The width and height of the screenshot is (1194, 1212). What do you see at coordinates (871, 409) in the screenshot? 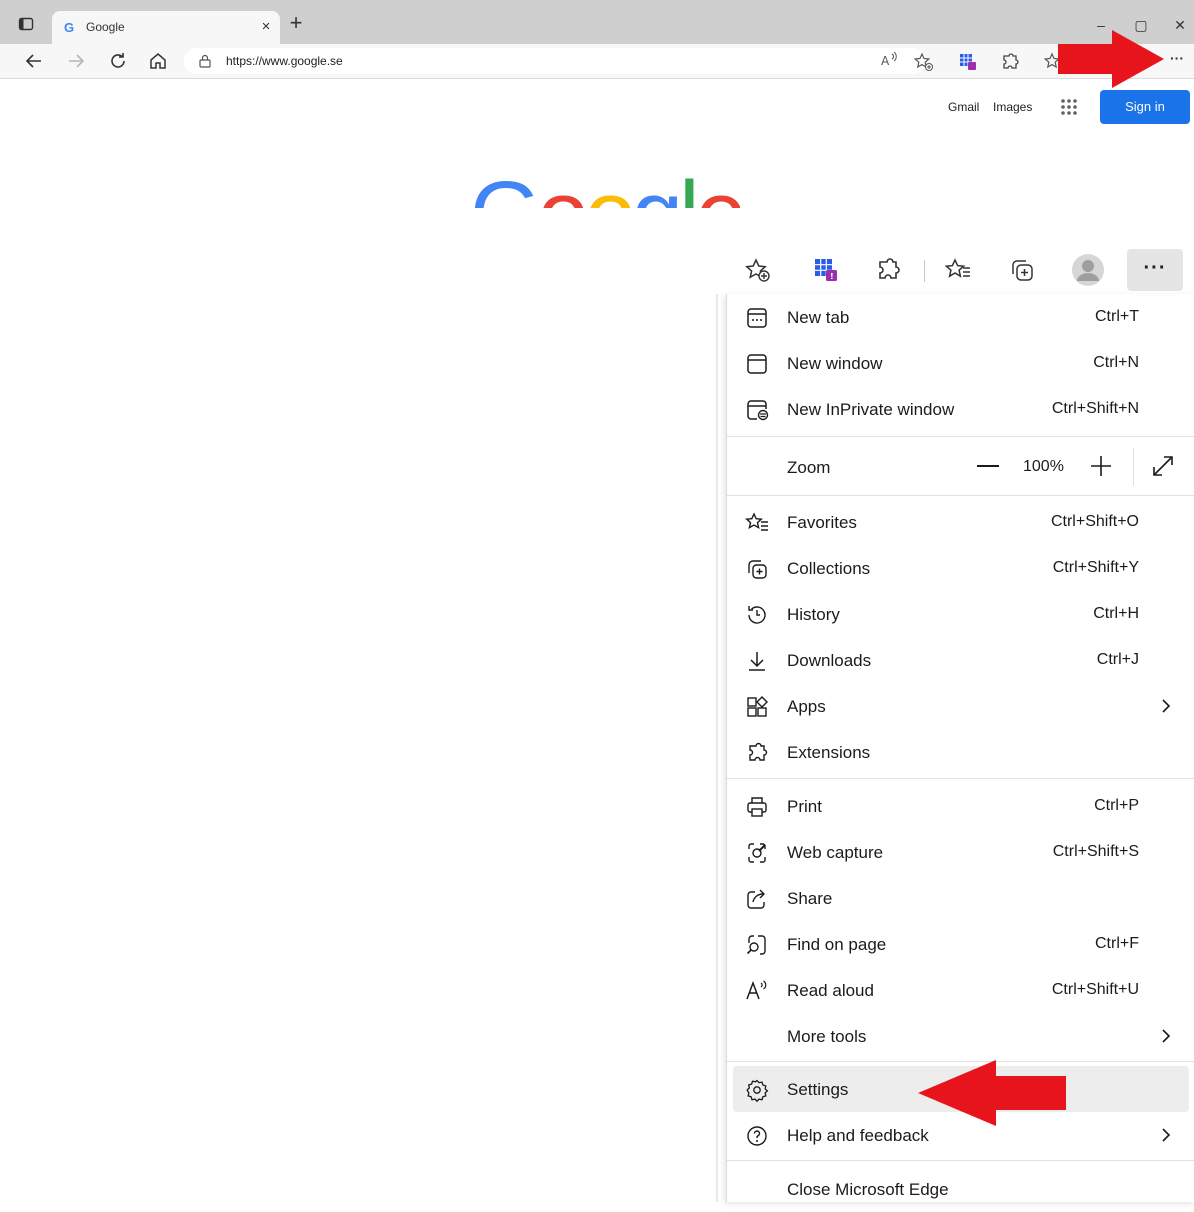
I see `menu-item-label: New InPrivate window` at bounding box center [871, 409].